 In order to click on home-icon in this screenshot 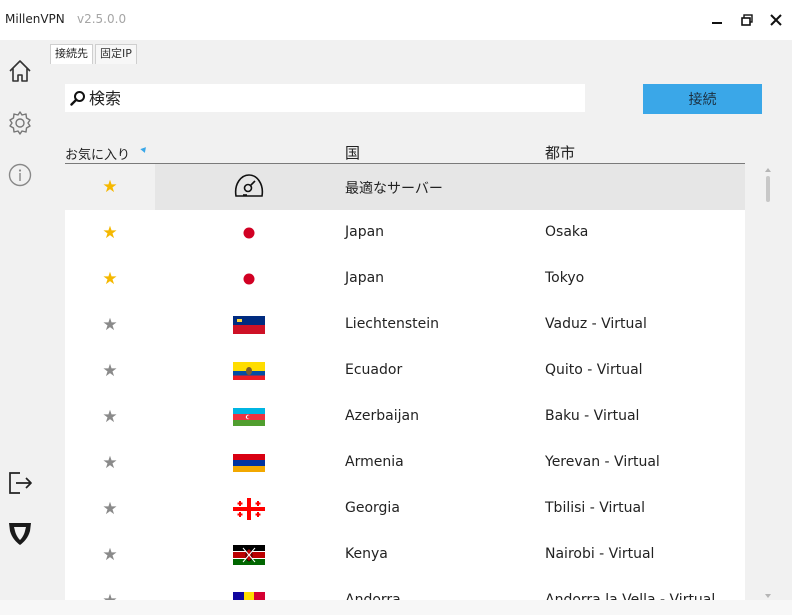, I will do `click(20, 71)`.